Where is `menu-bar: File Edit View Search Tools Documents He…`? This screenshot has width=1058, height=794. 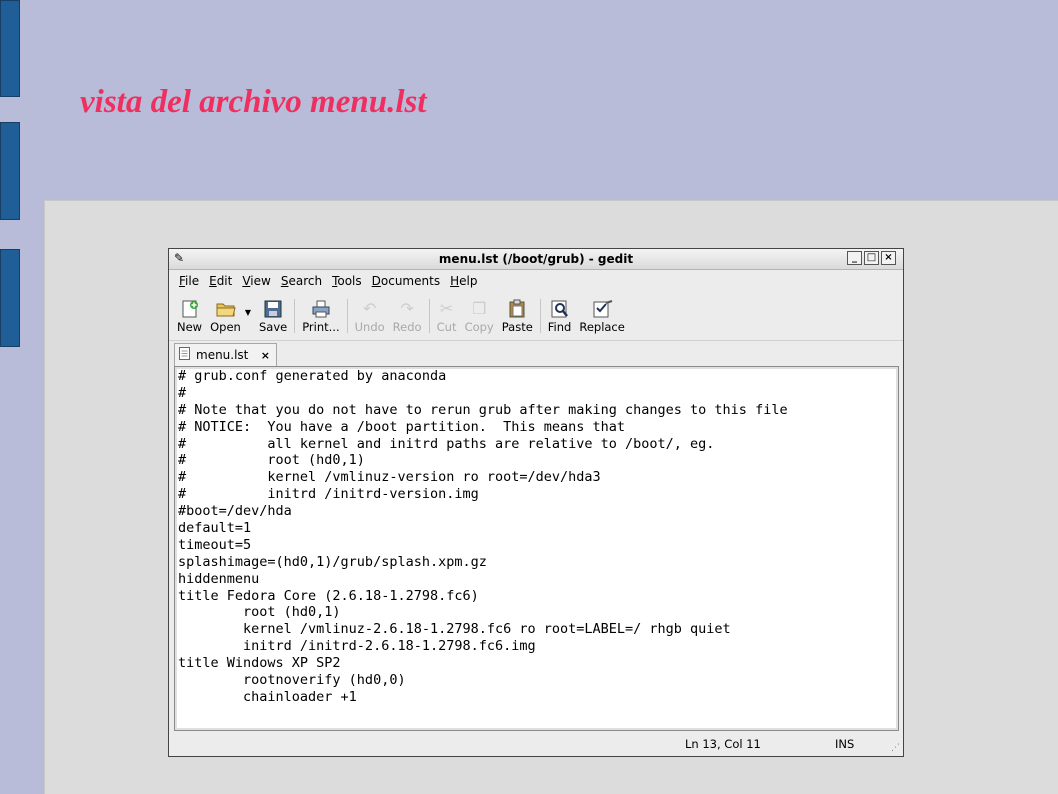
menu-bar: File Edit View Search Tools Documents He… is located at coordinates (536, 281).